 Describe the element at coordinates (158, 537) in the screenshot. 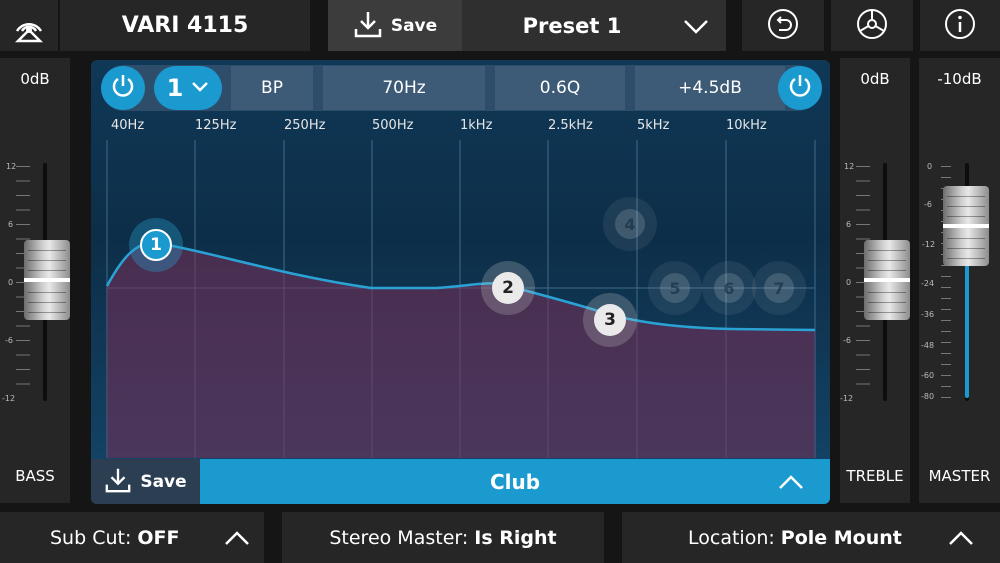

I see `sub-cut-value: OFF` at that location.